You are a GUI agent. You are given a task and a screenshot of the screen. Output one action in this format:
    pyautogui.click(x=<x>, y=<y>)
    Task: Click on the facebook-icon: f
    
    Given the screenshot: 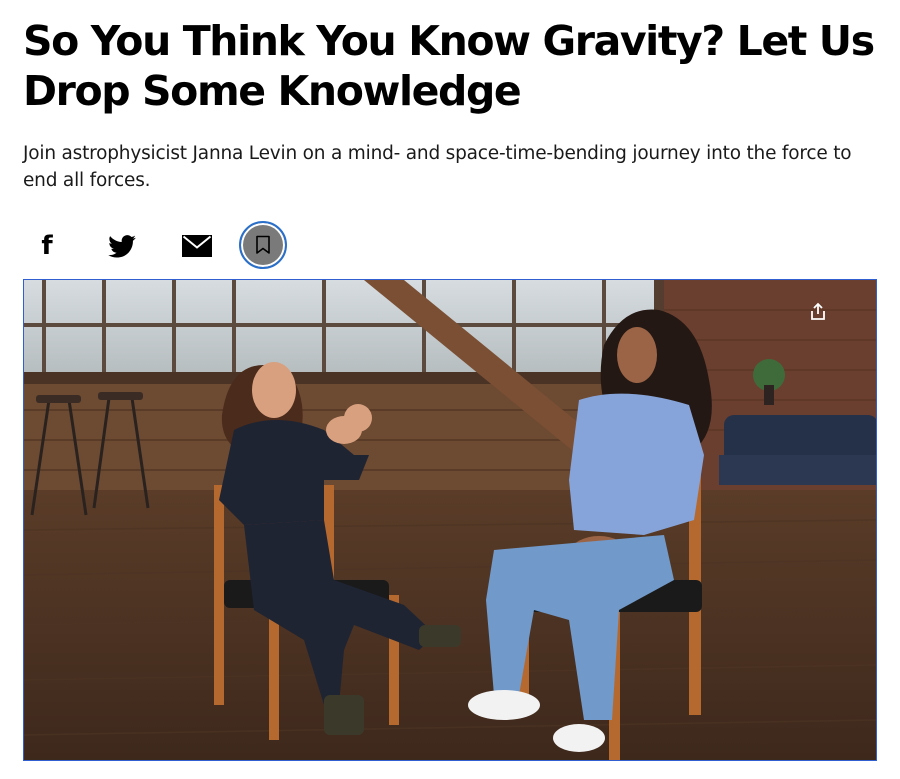 What is the action you would take?
    pyautogui.click(x=47, y=246)
    